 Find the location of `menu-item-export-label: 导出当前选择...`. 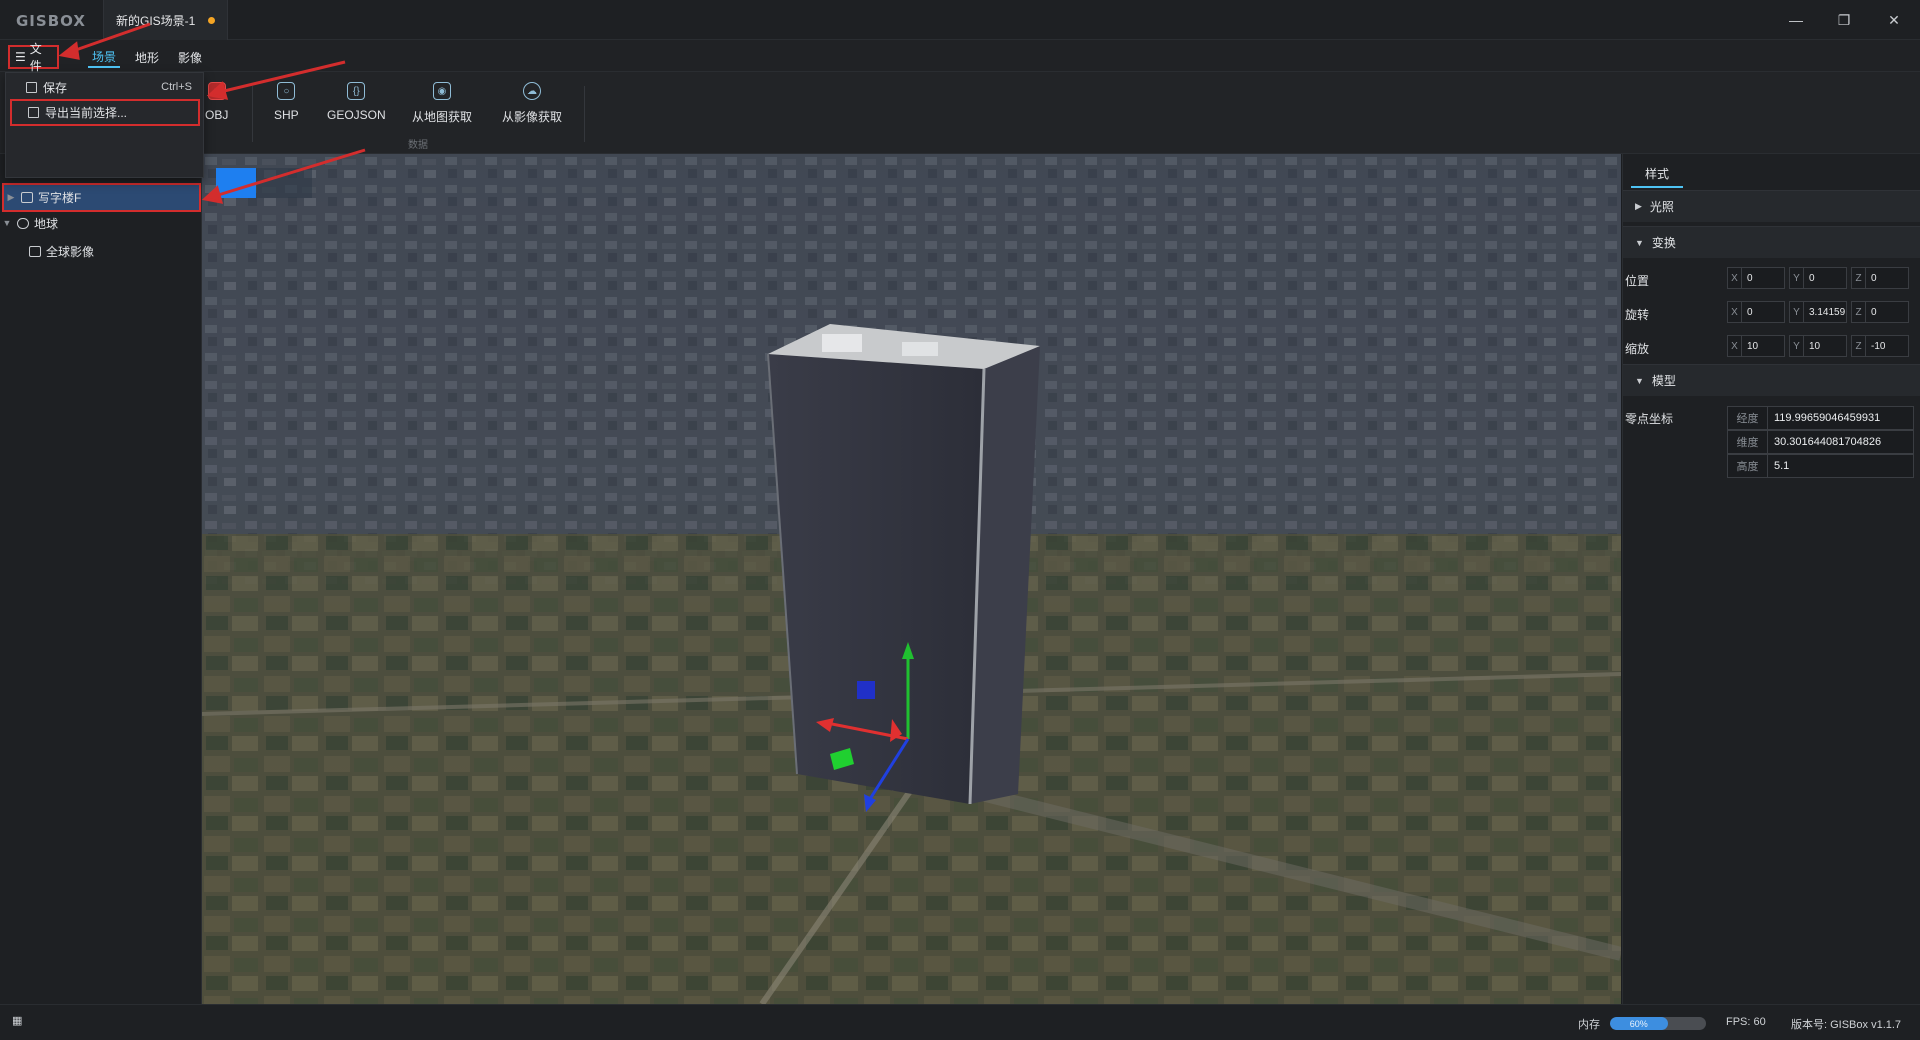

menu-item-export-label: 导出当前选择... is located at coordinates (86, 113).